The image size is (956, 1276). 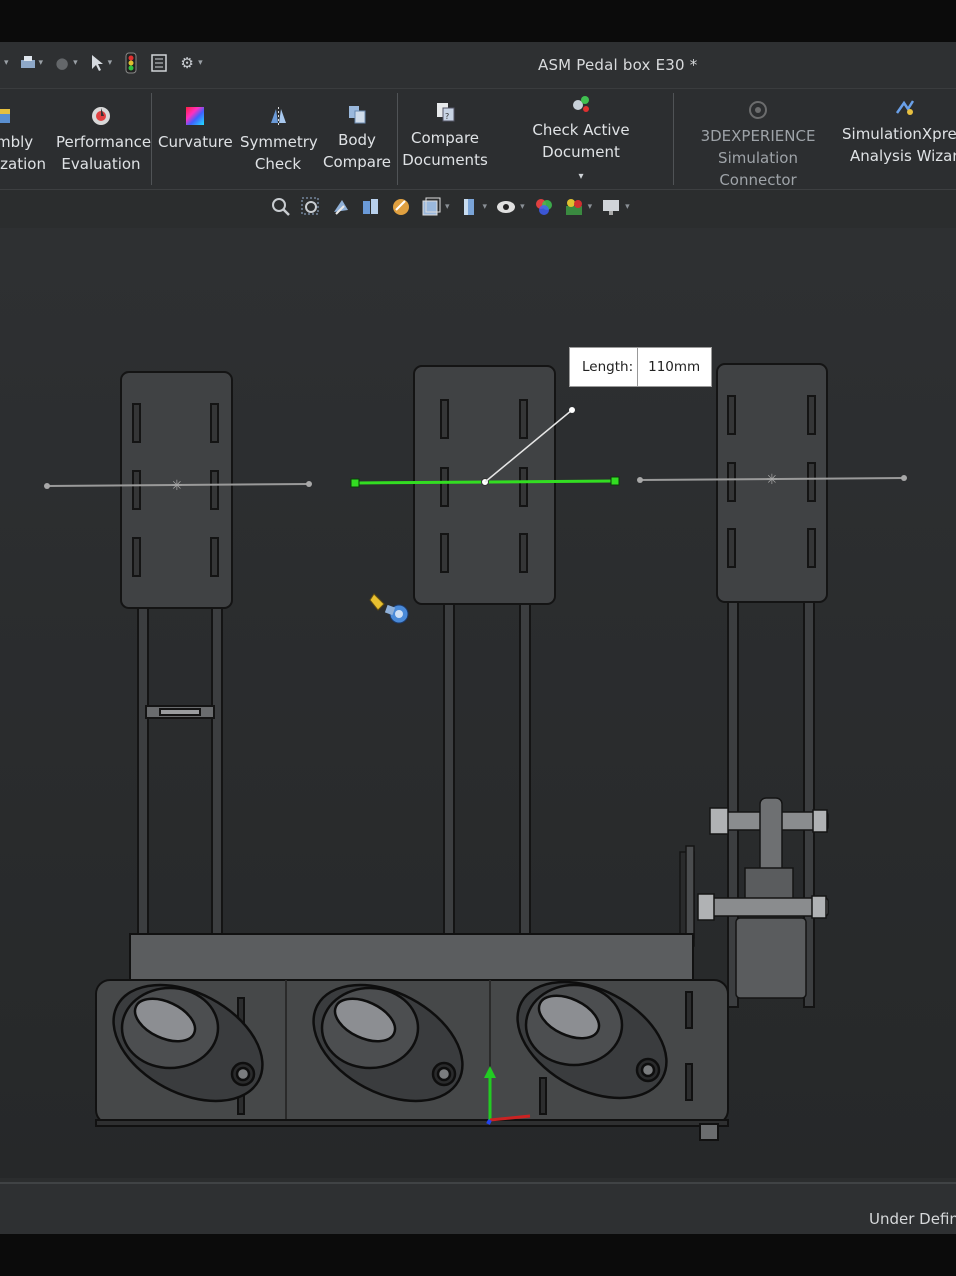 I want to click on ribbon-label: Documents, so click(x=445, y=160).